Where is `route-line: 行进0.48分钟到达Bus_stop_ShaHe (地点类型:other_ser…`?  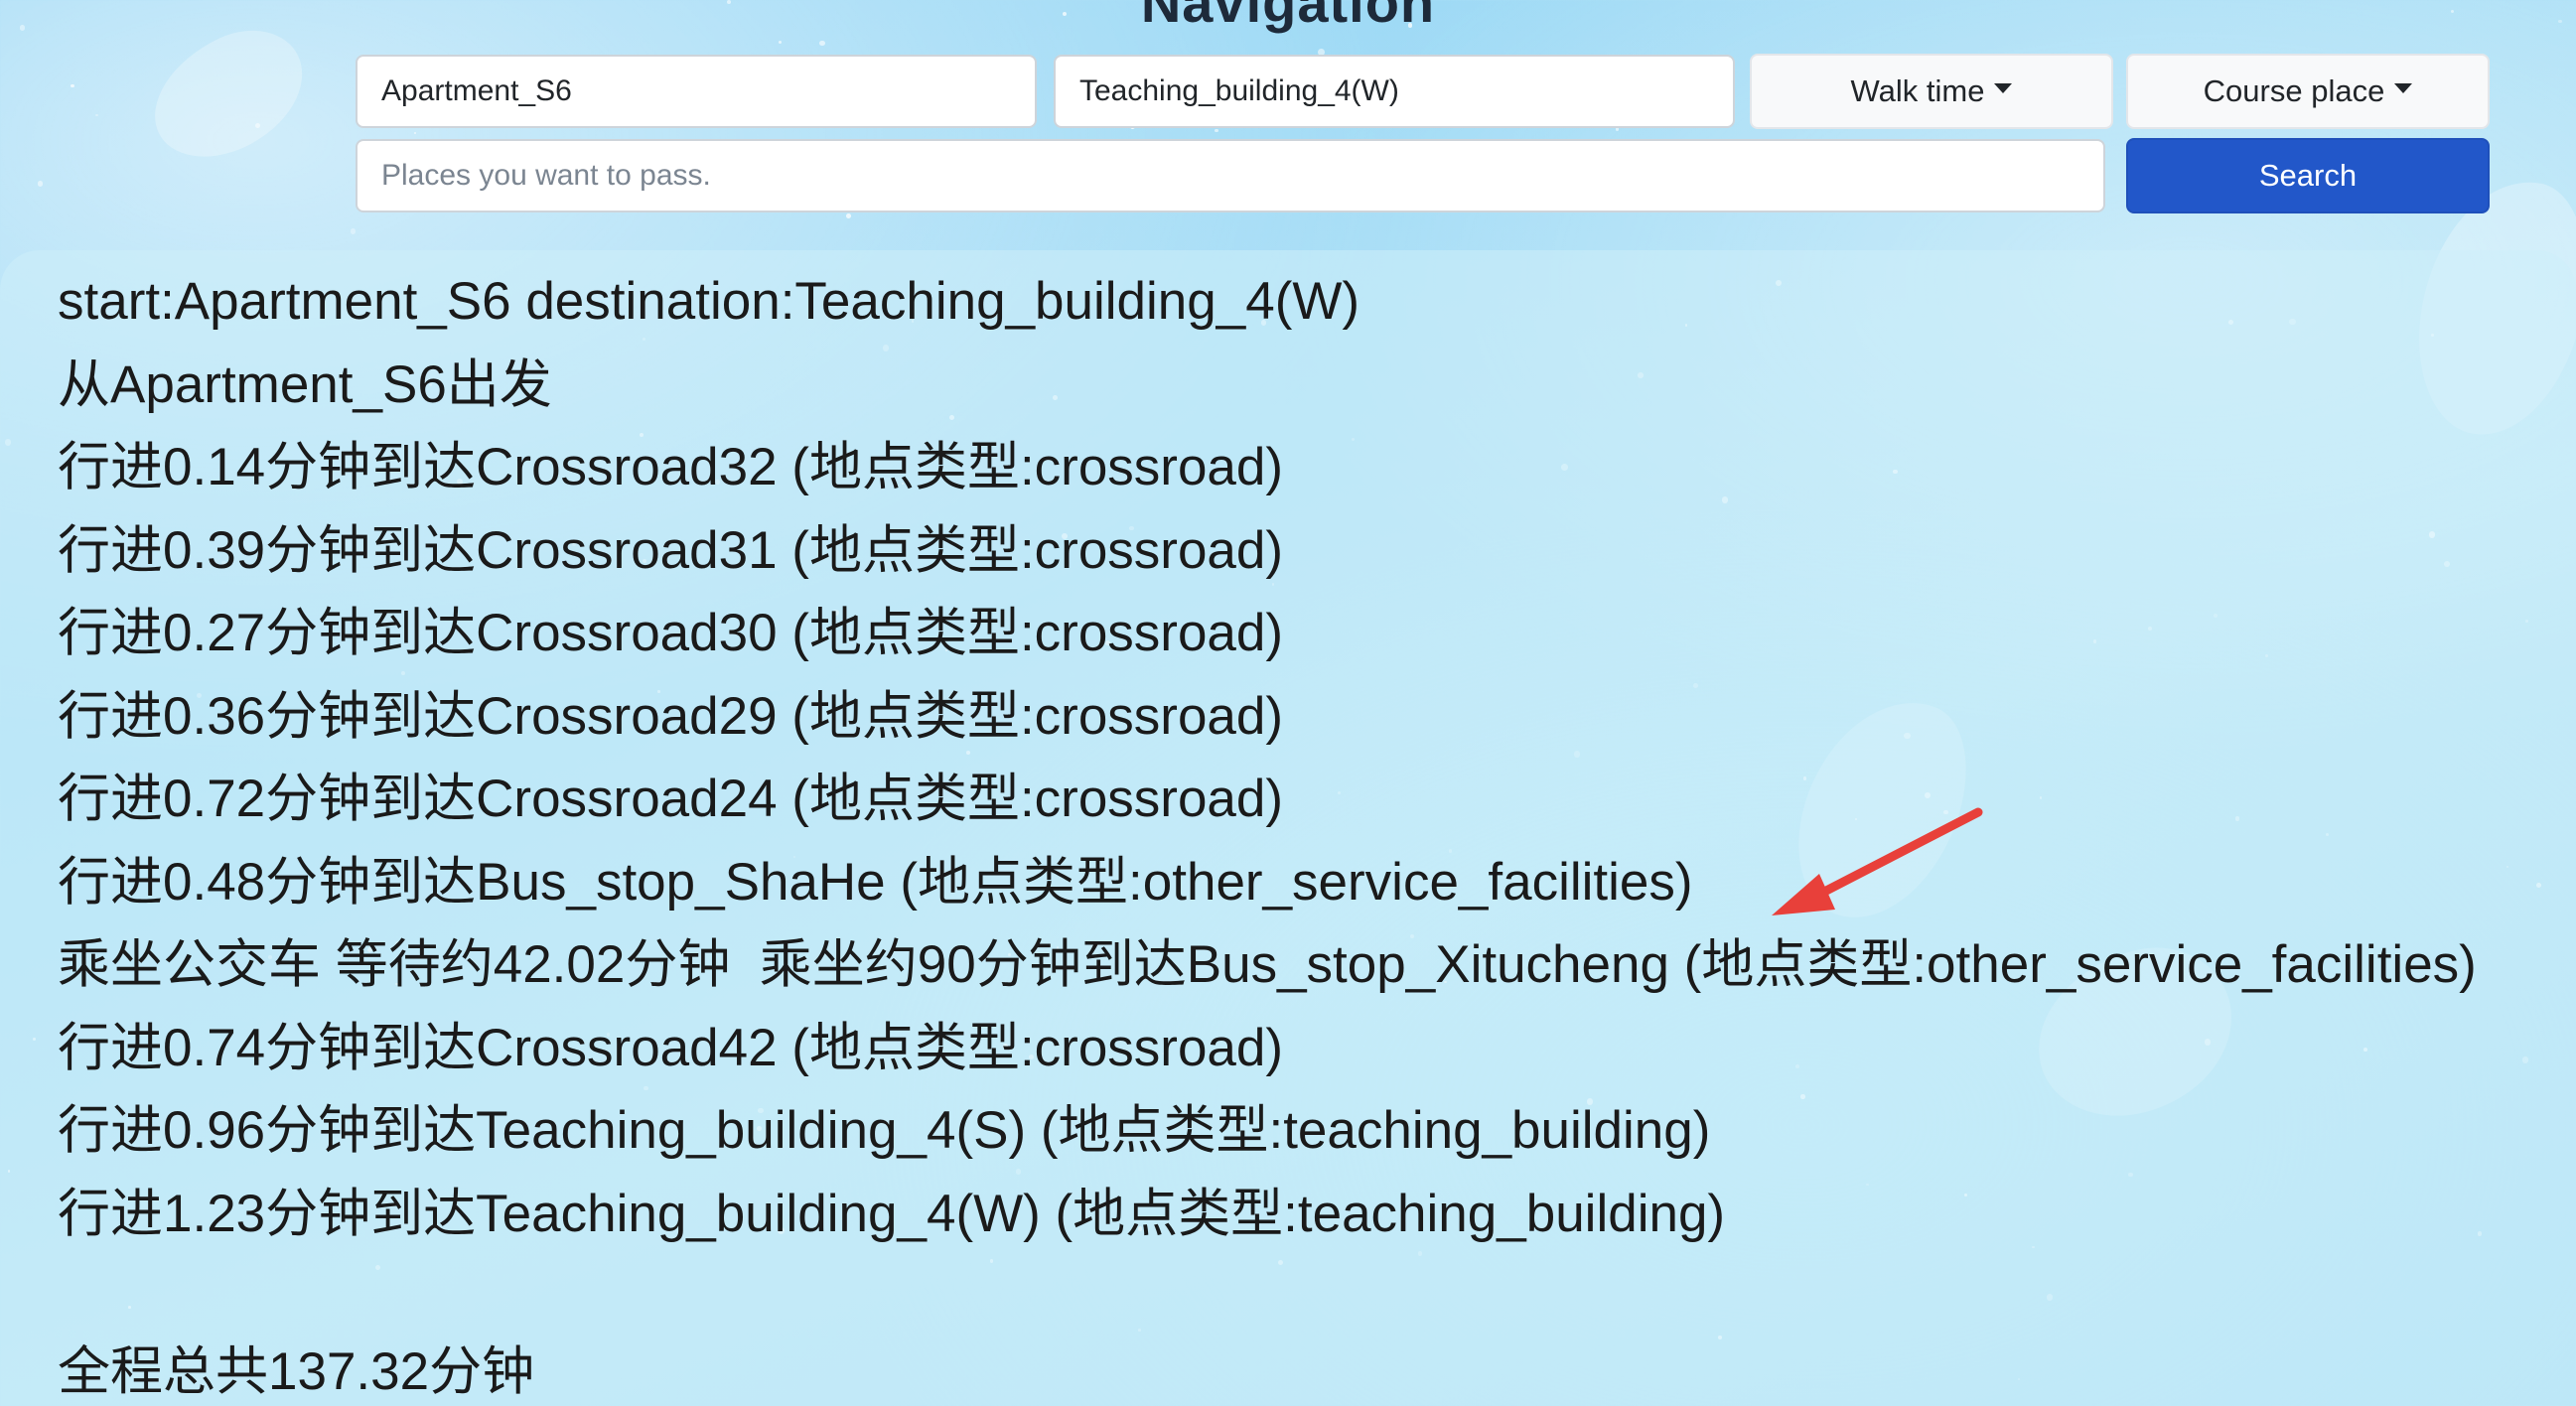
route-line: 行进0.48分钟到达Bus_stop_ShaHe (地点类型:other_ser… is located at coordinates (875, 882).